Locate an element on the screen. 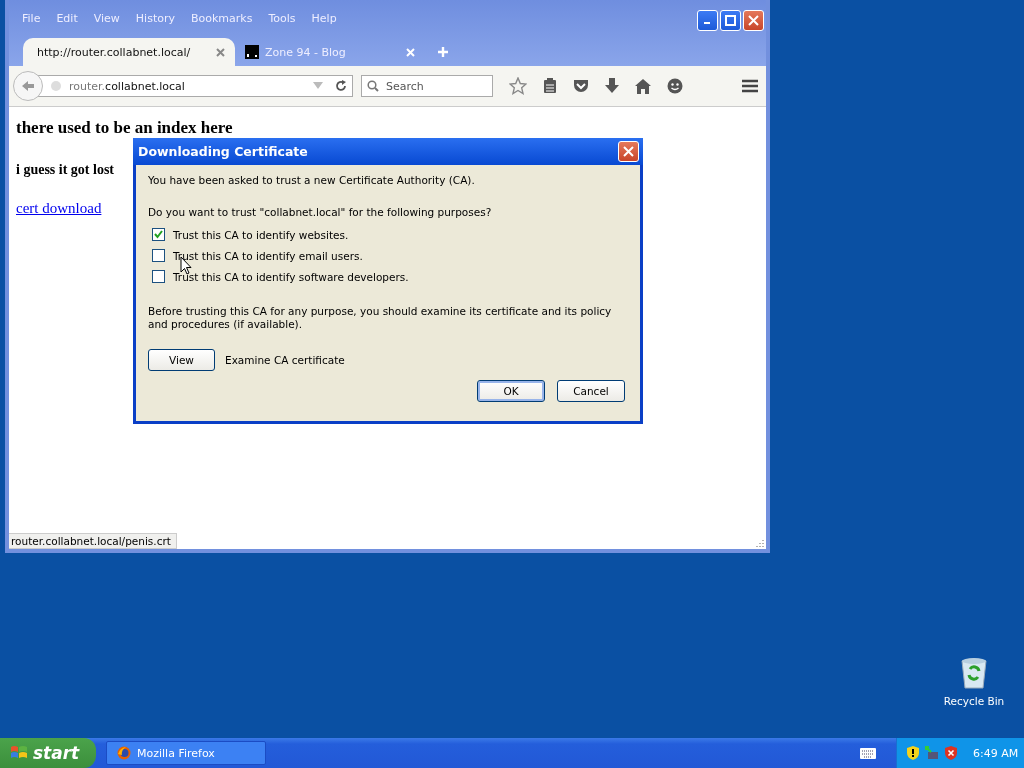  clipboard-icon is located at coordinates (550, 86).